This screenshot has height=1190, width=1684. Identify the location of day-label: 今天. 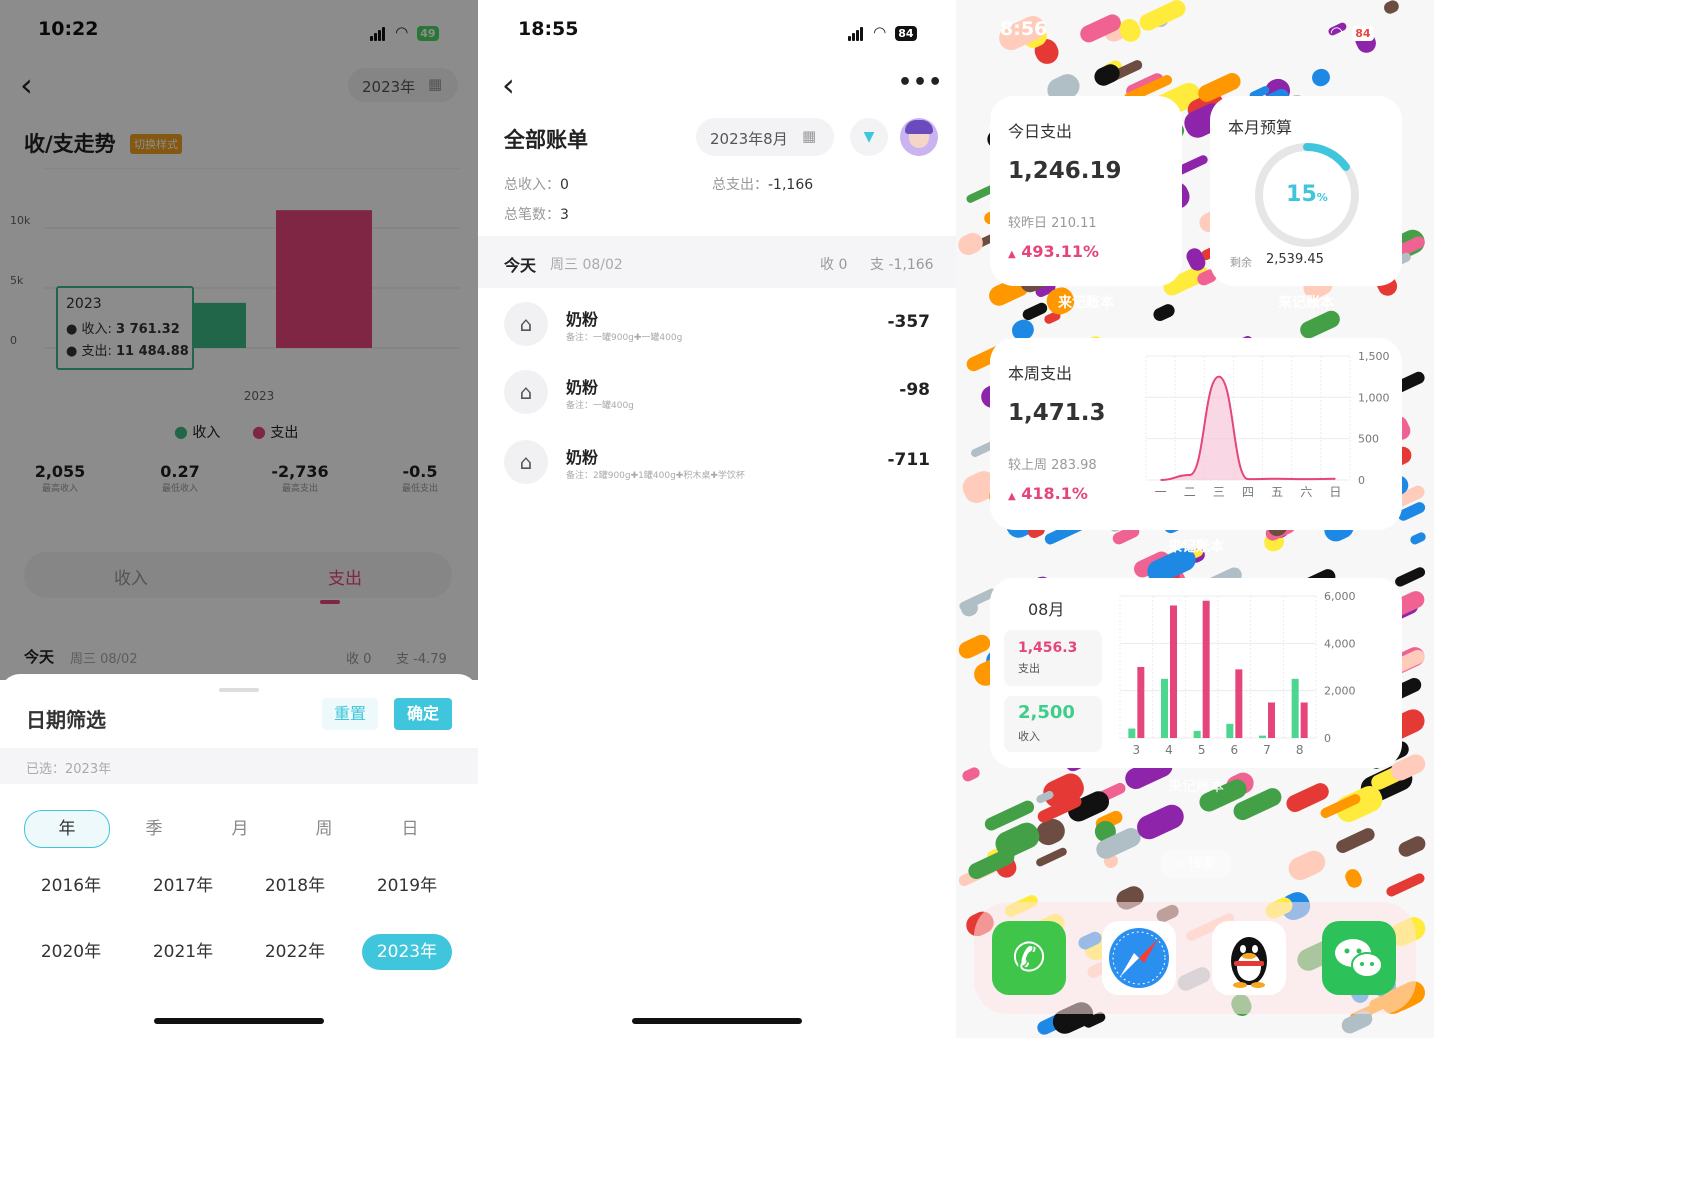
(520, 265).